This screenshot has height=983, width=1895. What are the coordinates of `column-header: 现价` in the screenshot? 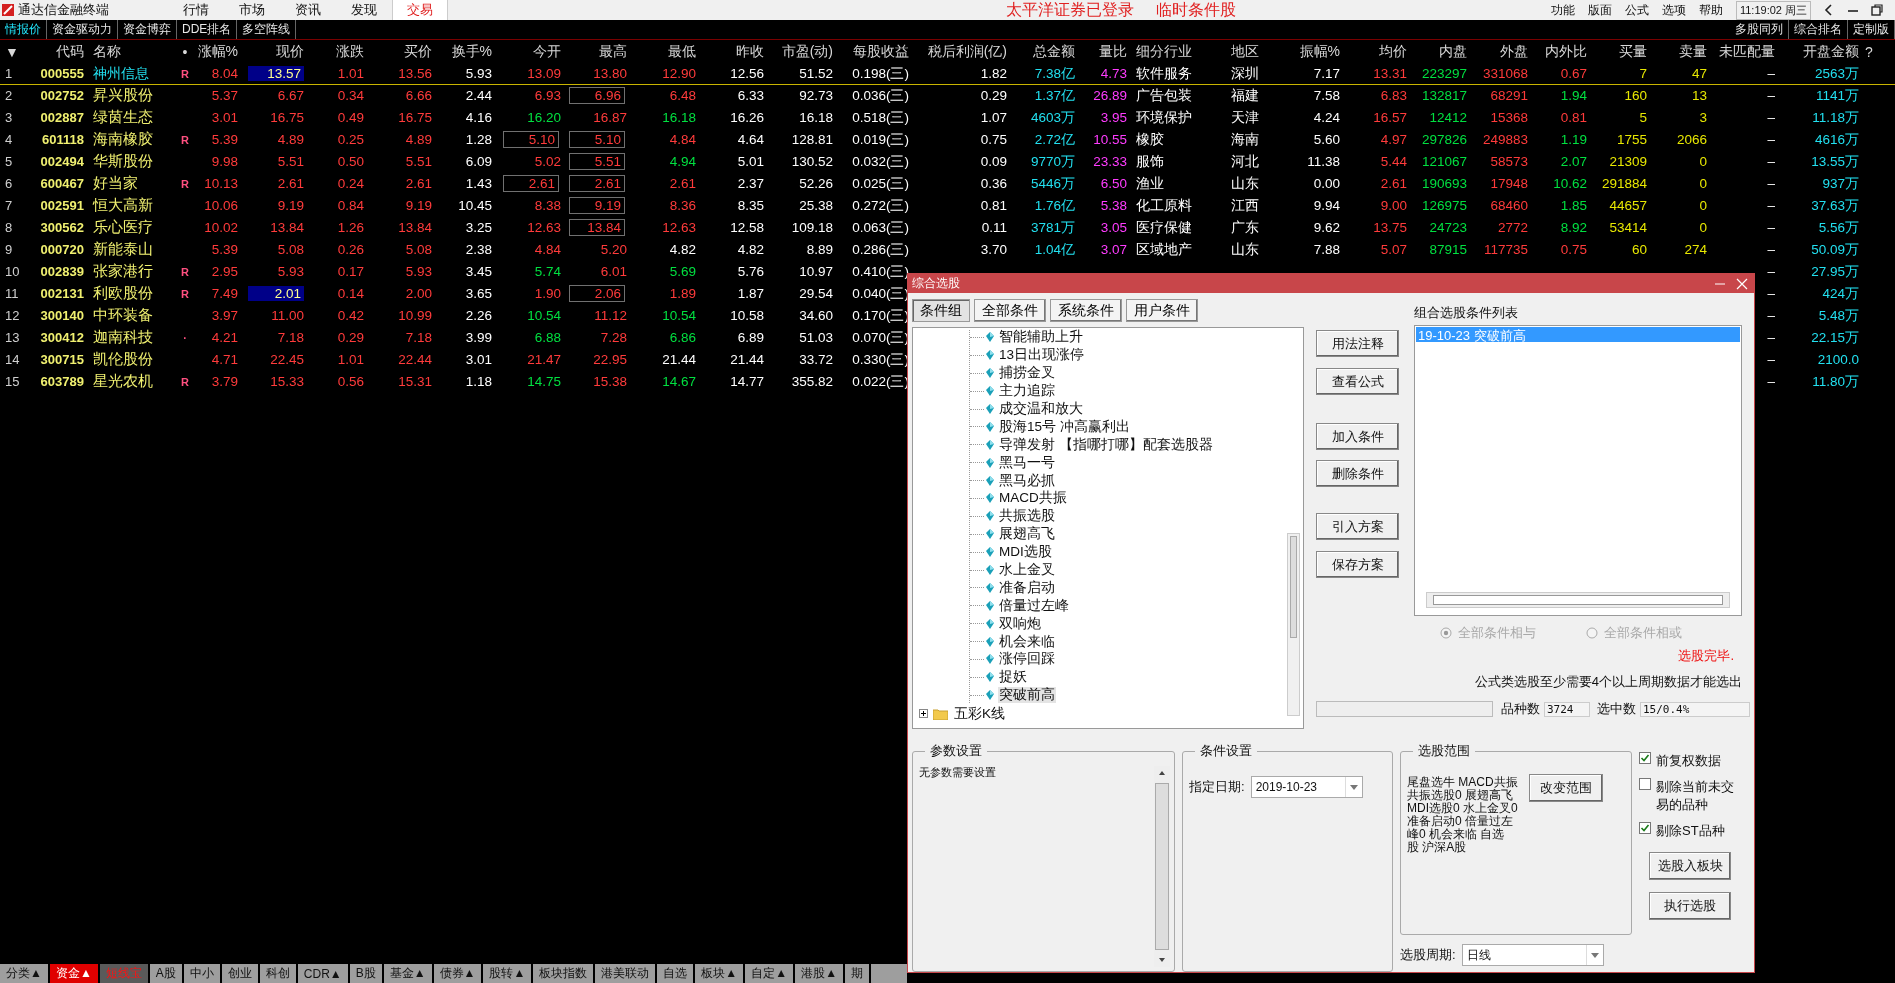 It's located at (290, 51).